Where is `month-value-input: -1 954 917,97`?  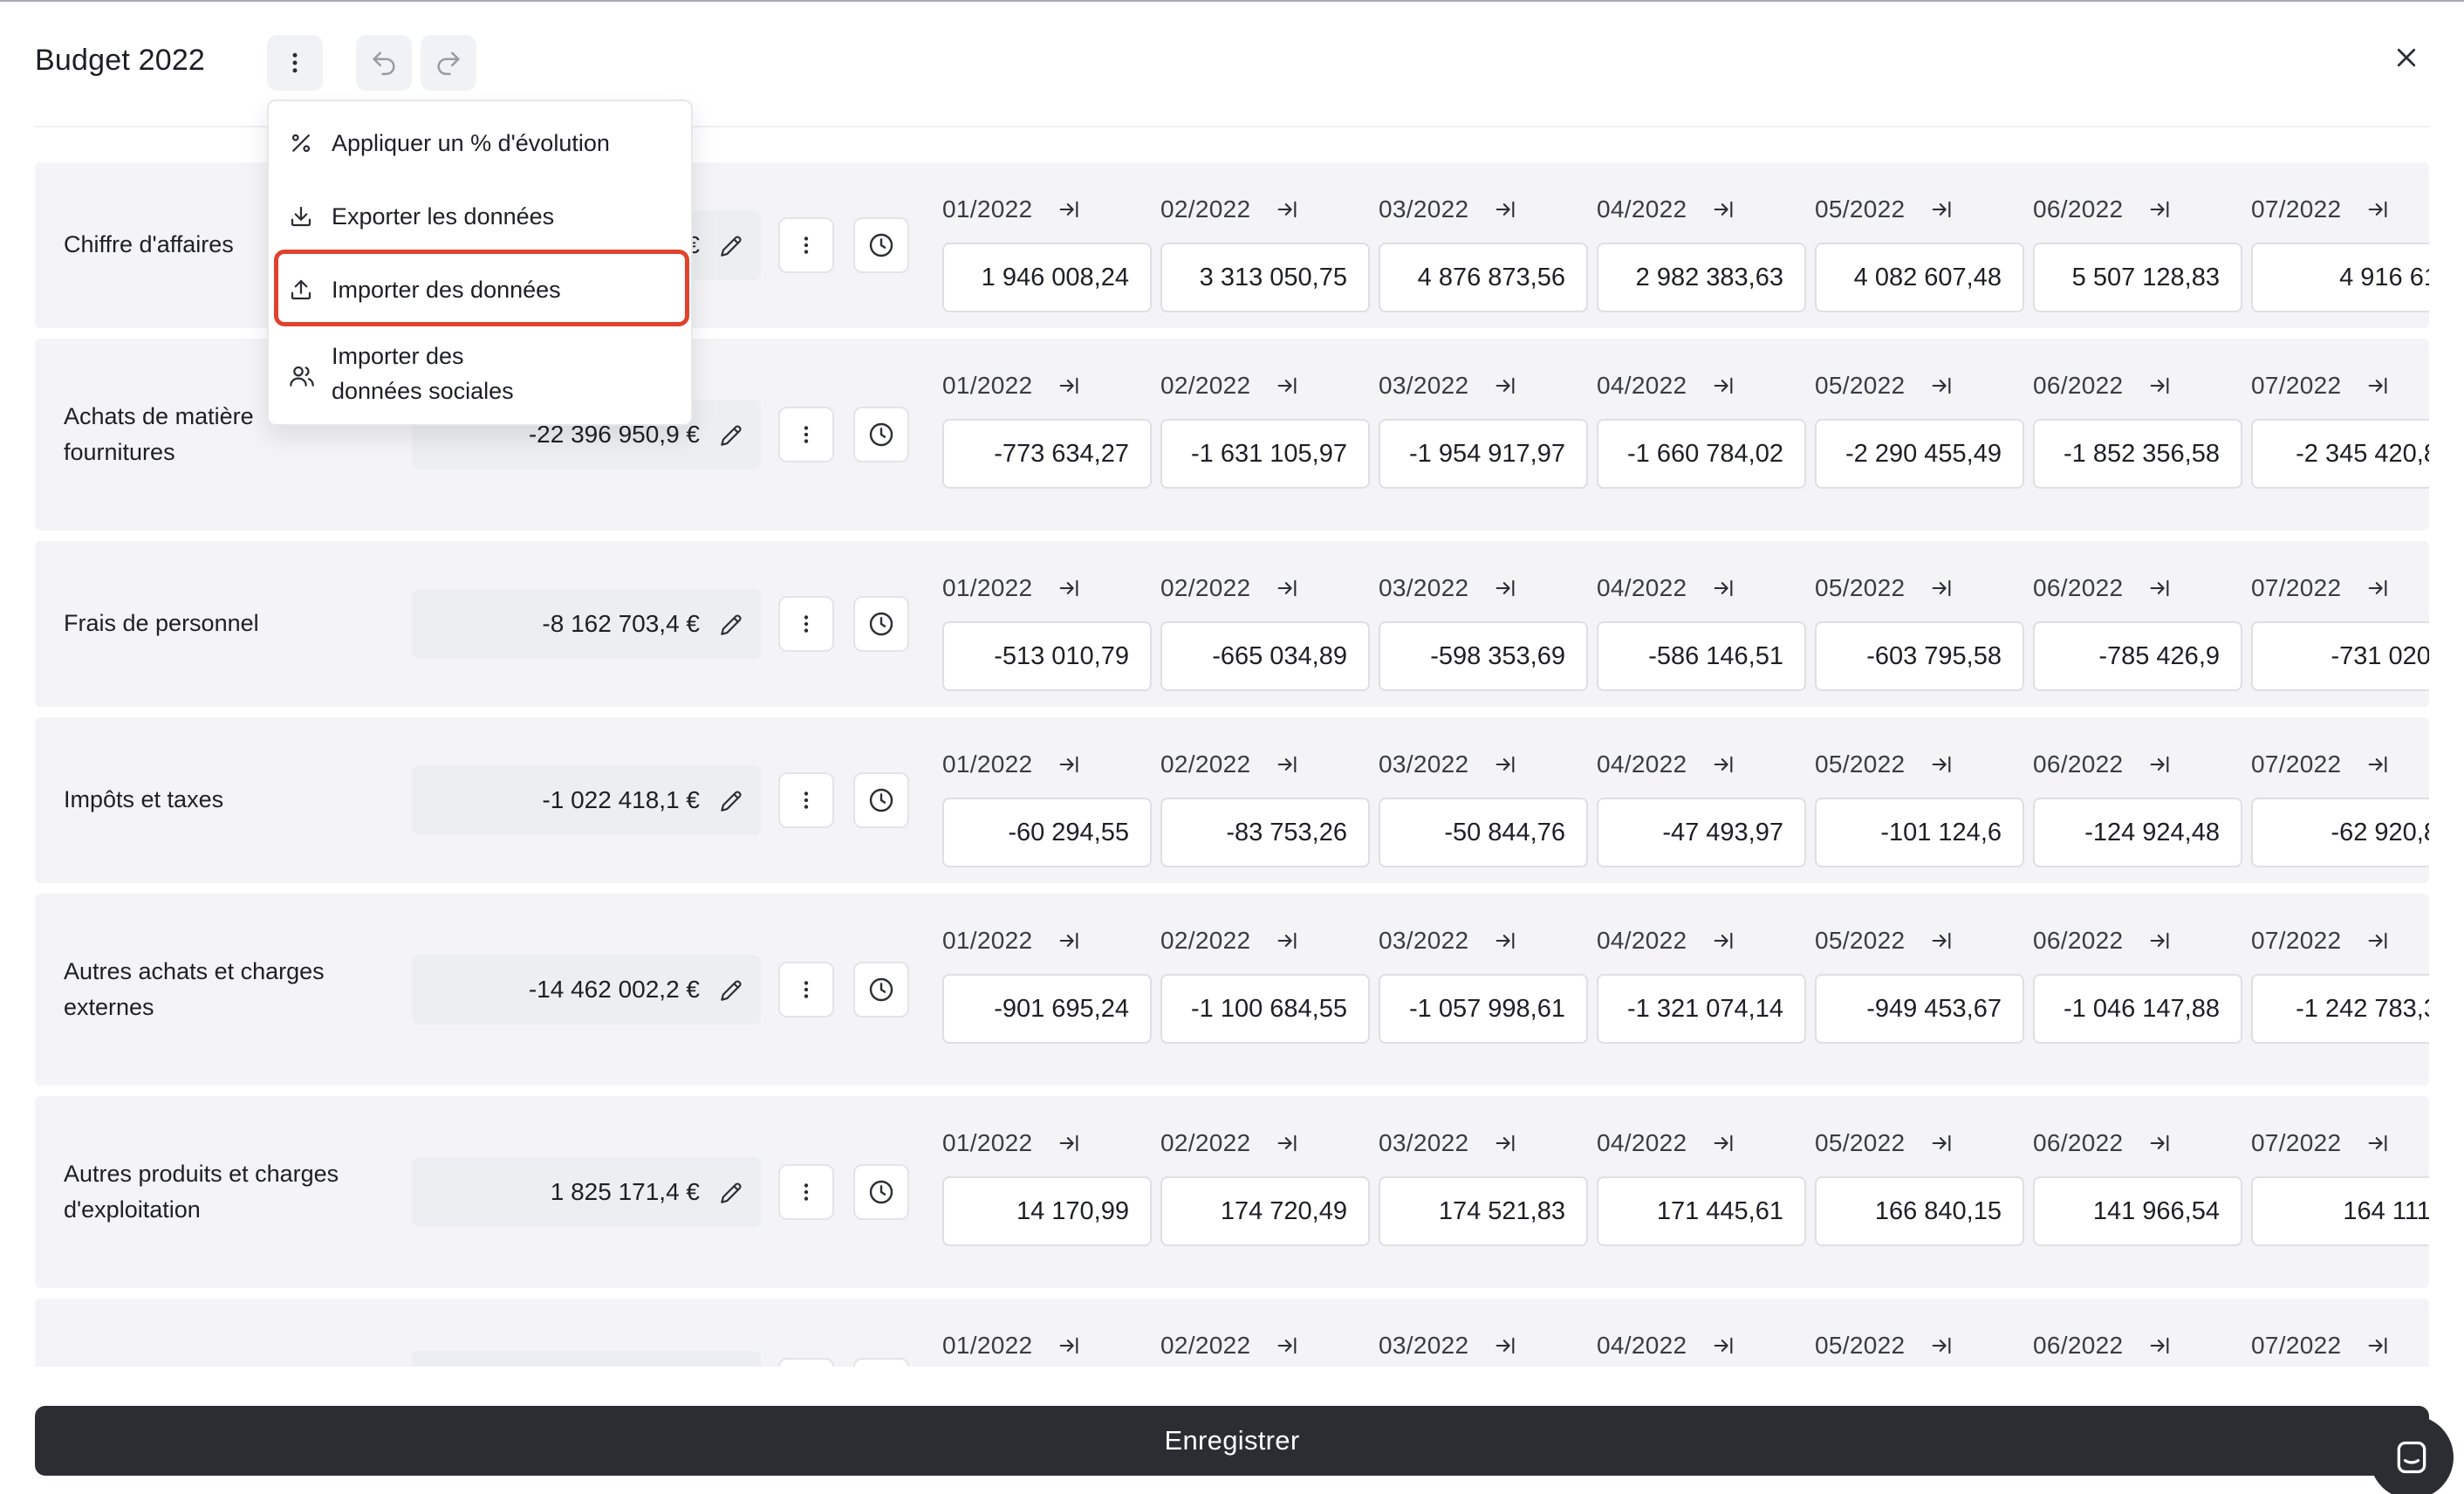
month-value-input: -1 954 917,97 is located at coordinates (1483, 454).